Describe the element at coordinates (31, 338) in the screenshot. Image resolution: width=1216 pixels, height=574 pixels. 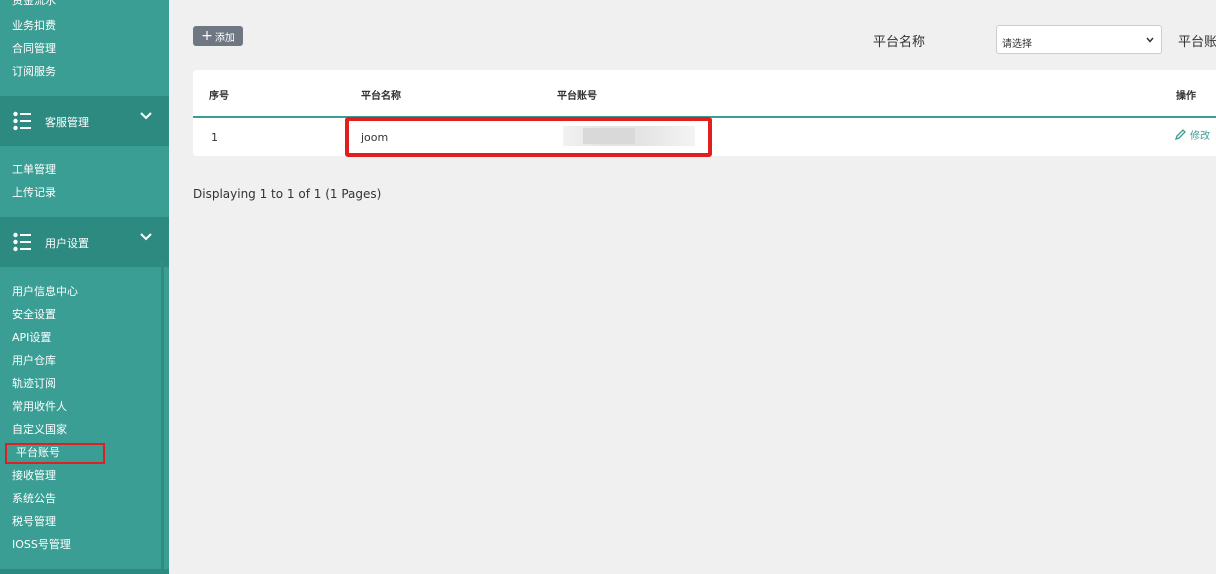
I see `sidebar-item-api-settings: API设置` at that location.